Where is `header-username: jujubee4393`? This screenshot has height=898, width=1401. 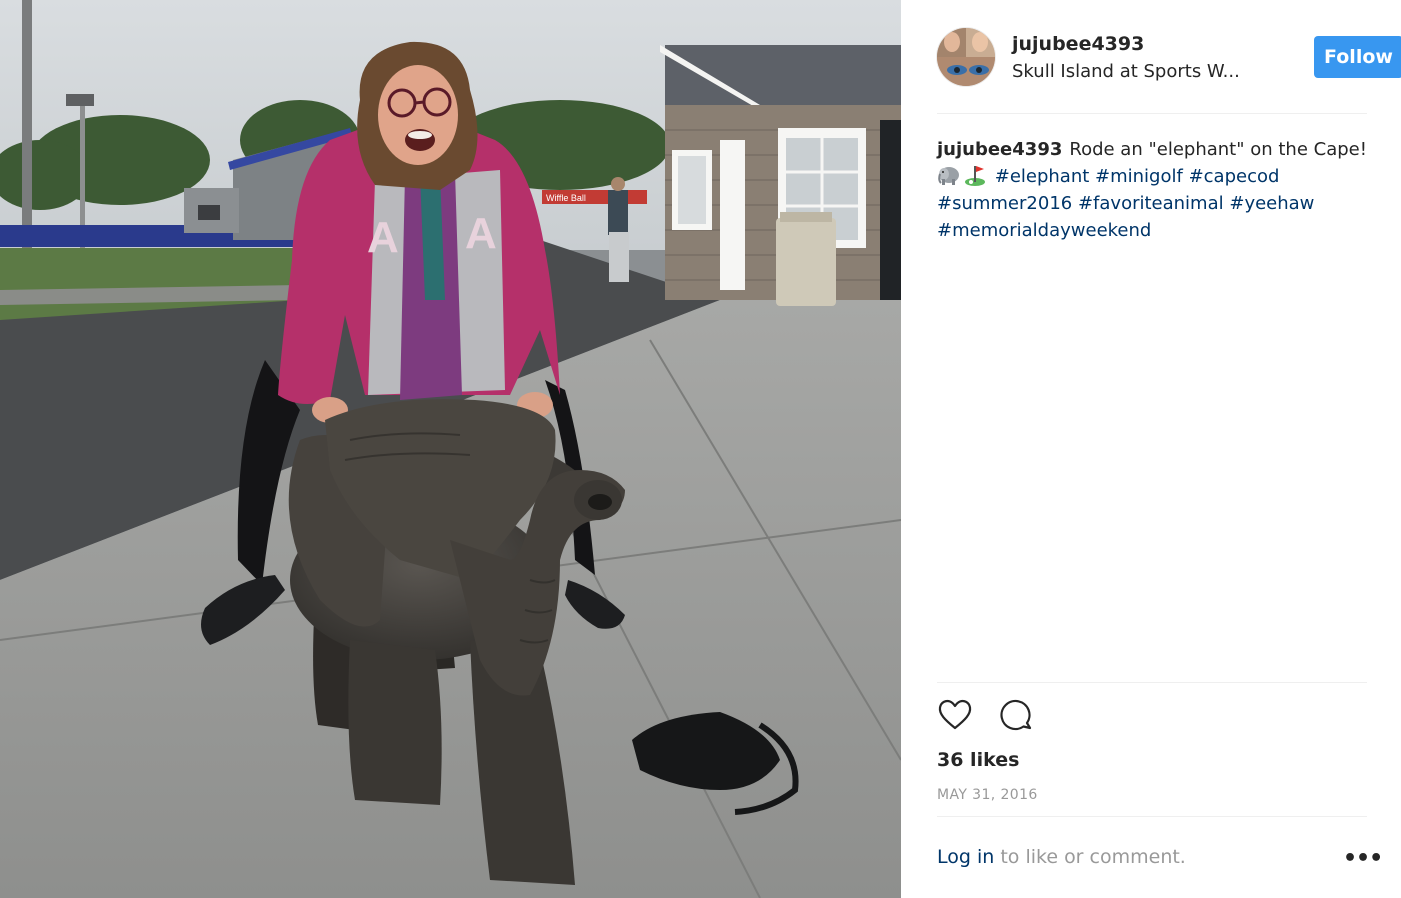
header-username: jujubee4393 is located at coordinates (1078, 44).